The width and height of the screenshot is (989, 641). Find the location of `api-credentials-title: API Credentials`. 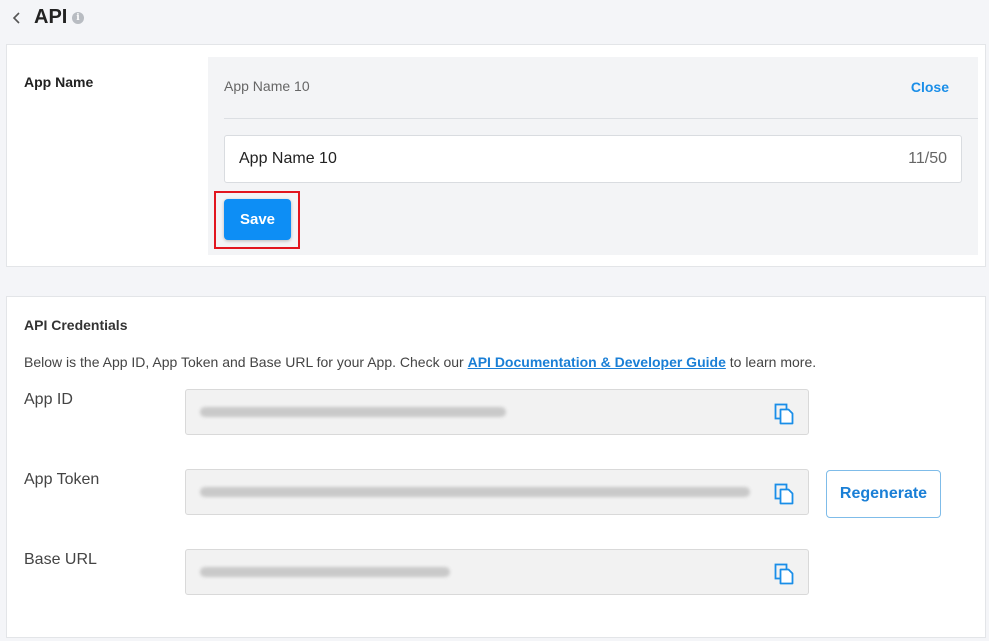

api-credentials-title: API Credentials is located at coordinates (76, 325).